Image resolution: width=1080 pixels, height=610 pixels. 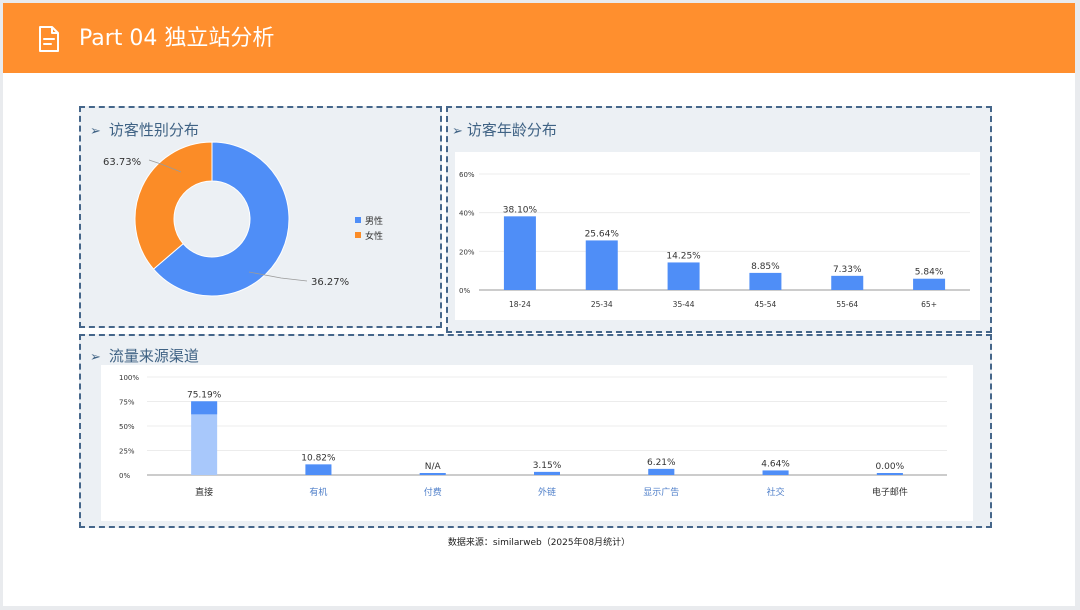 I want to click on traffic-title-text: 流量来源渠道, so click(x=153, y=356).